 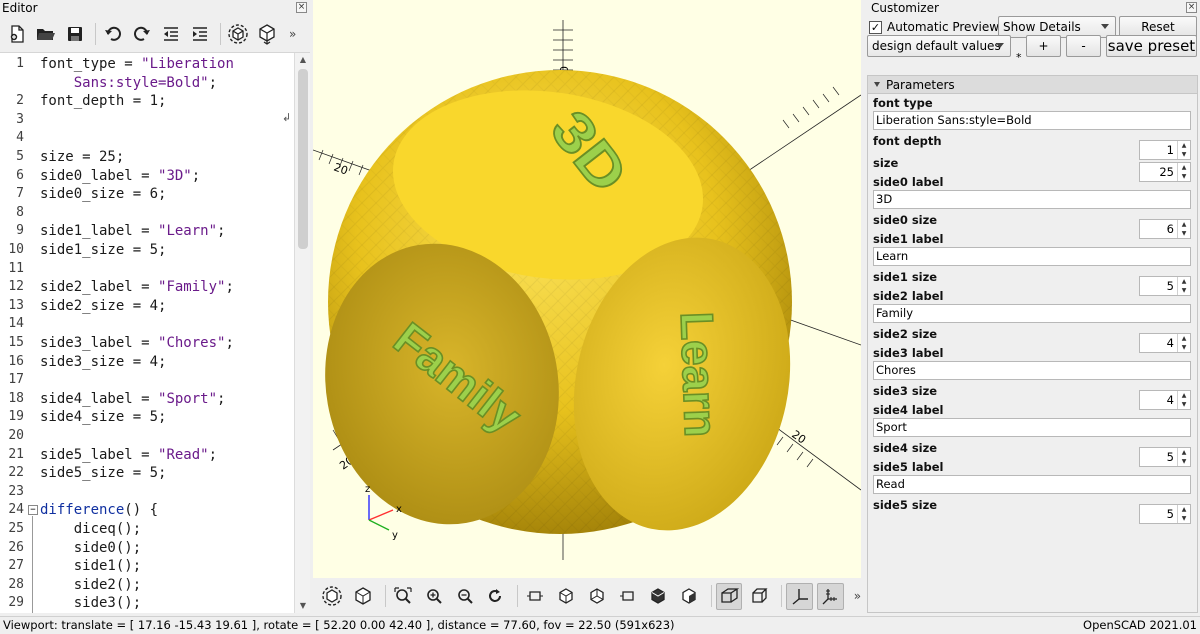 What do you see at coordinates (147, 231) in the screenshot?
I see `code-line: 9 side1_label = "Learn";` at bounding box center [147, 231].